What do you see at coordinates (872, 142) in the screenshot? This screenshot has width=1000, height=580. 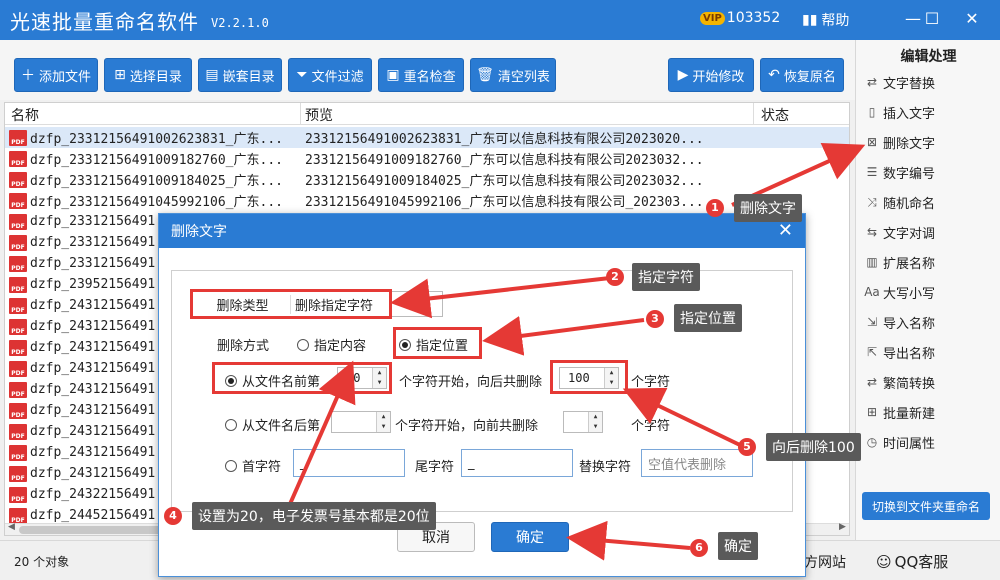 I see `delete-icon: ⊠` at bounding box center [872, 142].